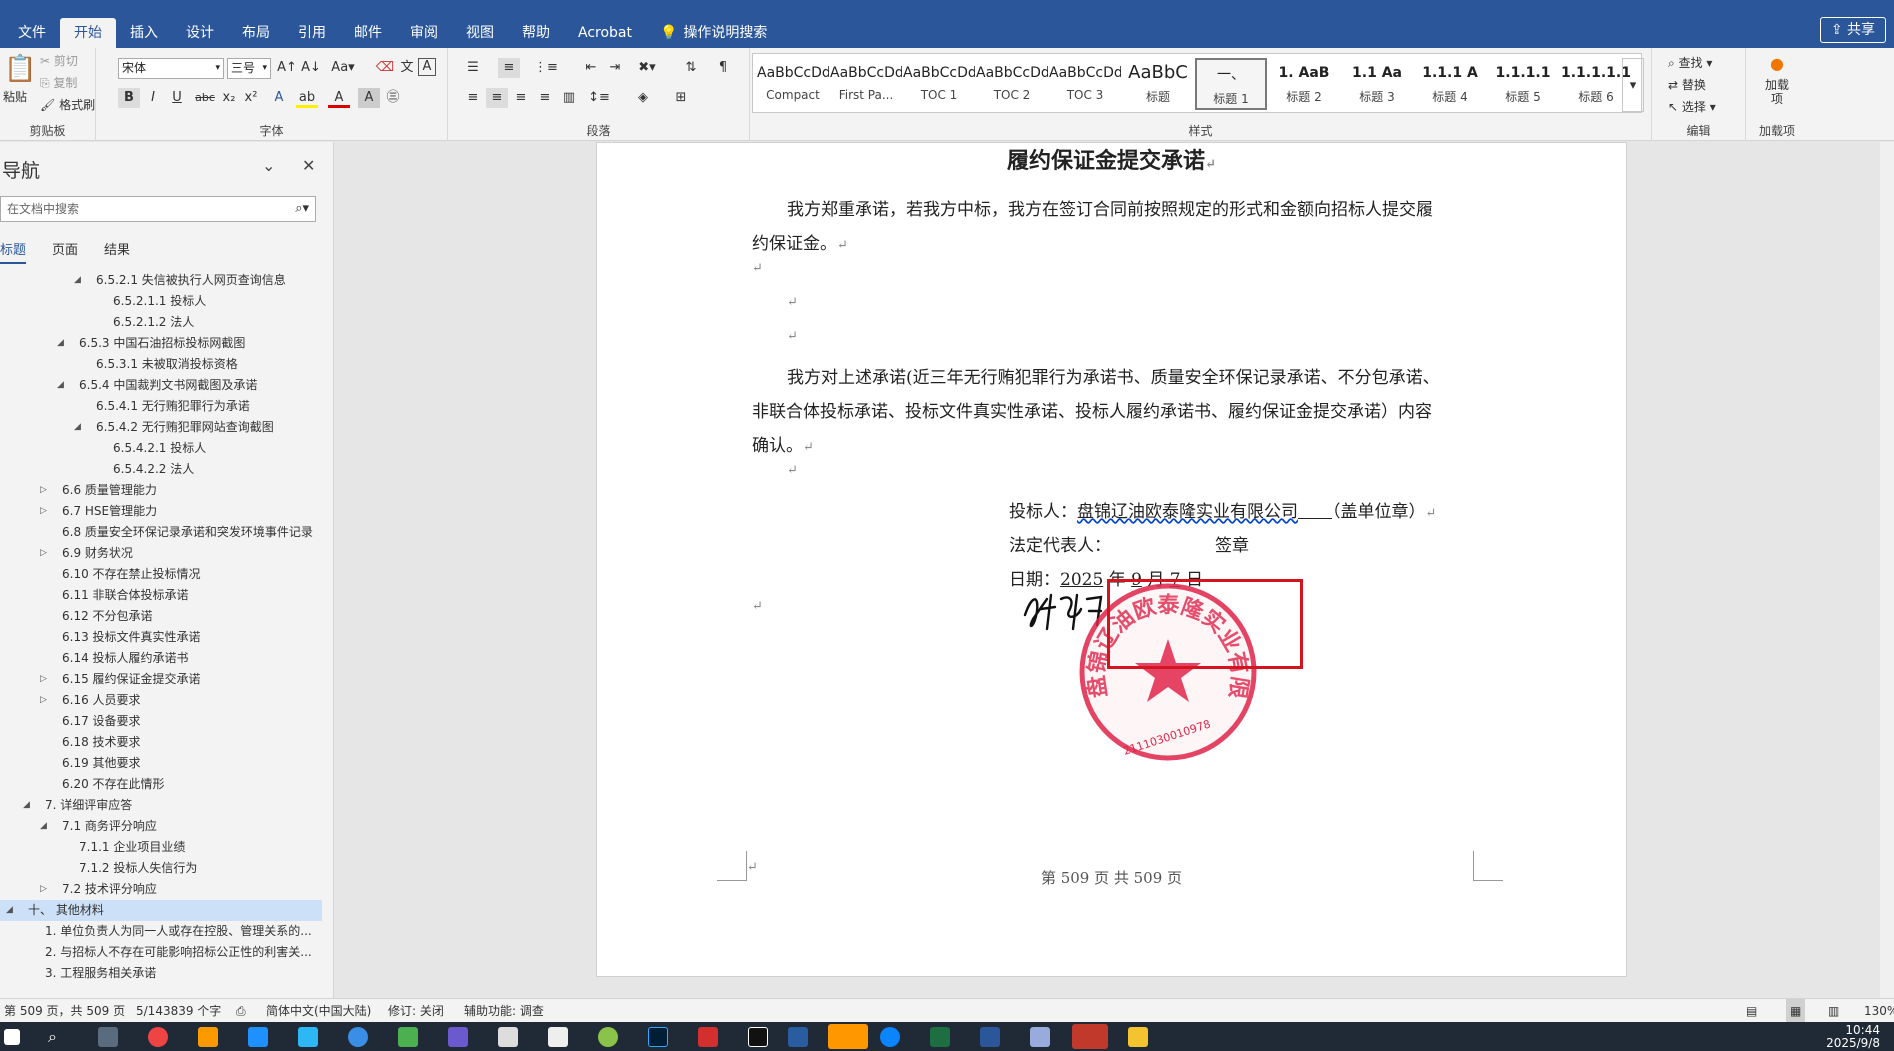 This screenshot has width=1894, height=1051. I want to click on char-shading-icon: A, so click(369, 98).